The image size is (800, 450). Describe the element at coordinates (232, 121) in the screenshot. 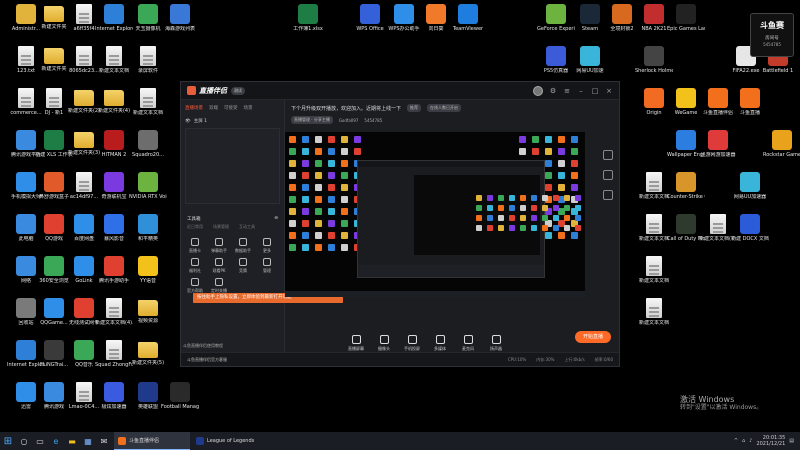

I see `scene-item: 👁 主屏 1` at that location.